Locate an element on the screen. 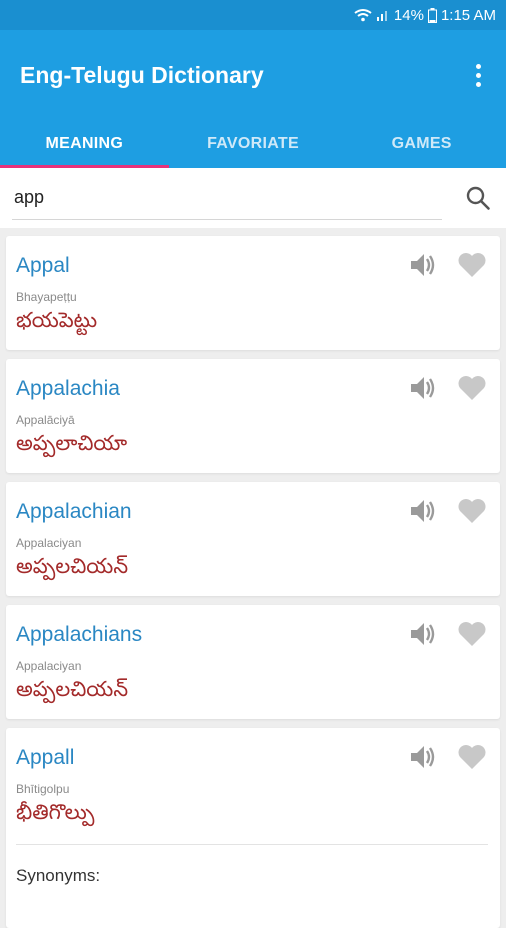 The image size is (506, 928). search-icon is located at coordinates (478, 198).